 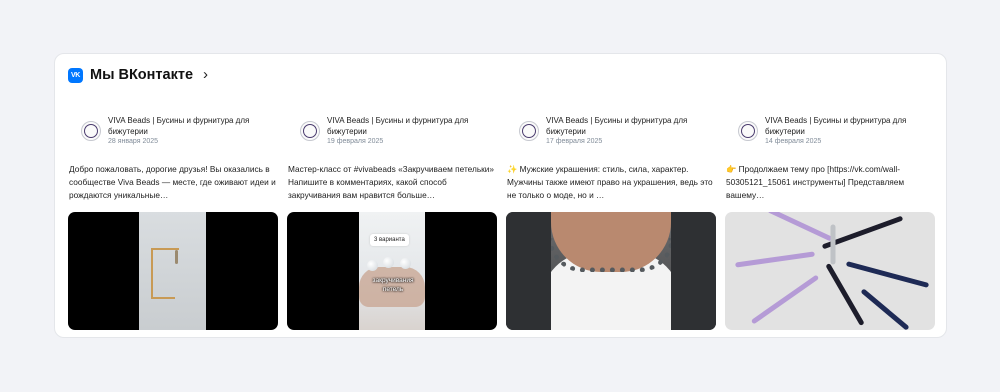 What do you see at coordinates (389, 240) in the screenshot?
I see `overlay-badge: 3 варианта` at bounding box center [389, 240].